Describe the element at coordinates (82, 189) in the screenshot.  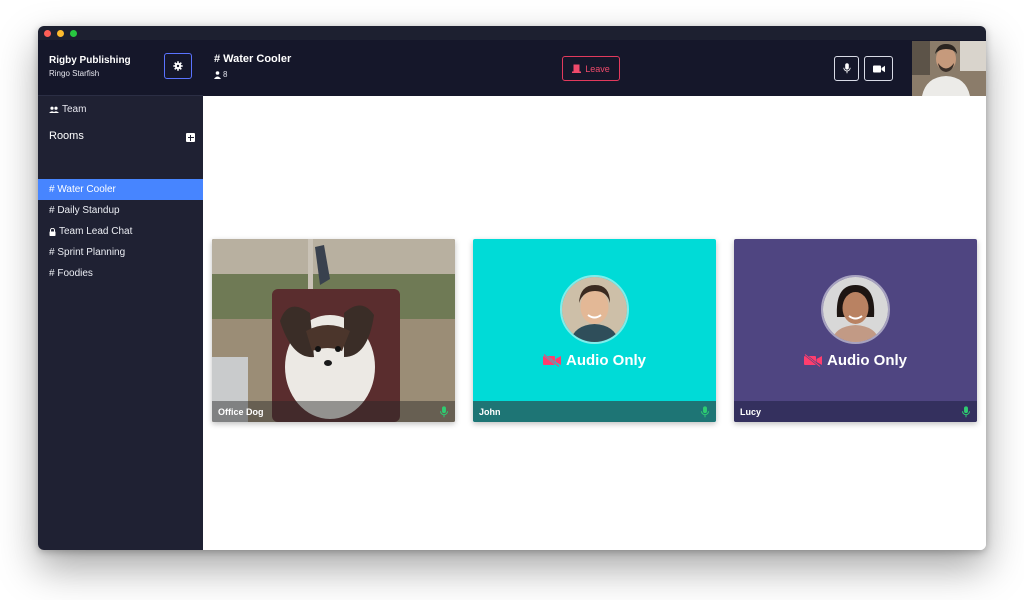
I see `room-label: # Water Cooler` at that location.